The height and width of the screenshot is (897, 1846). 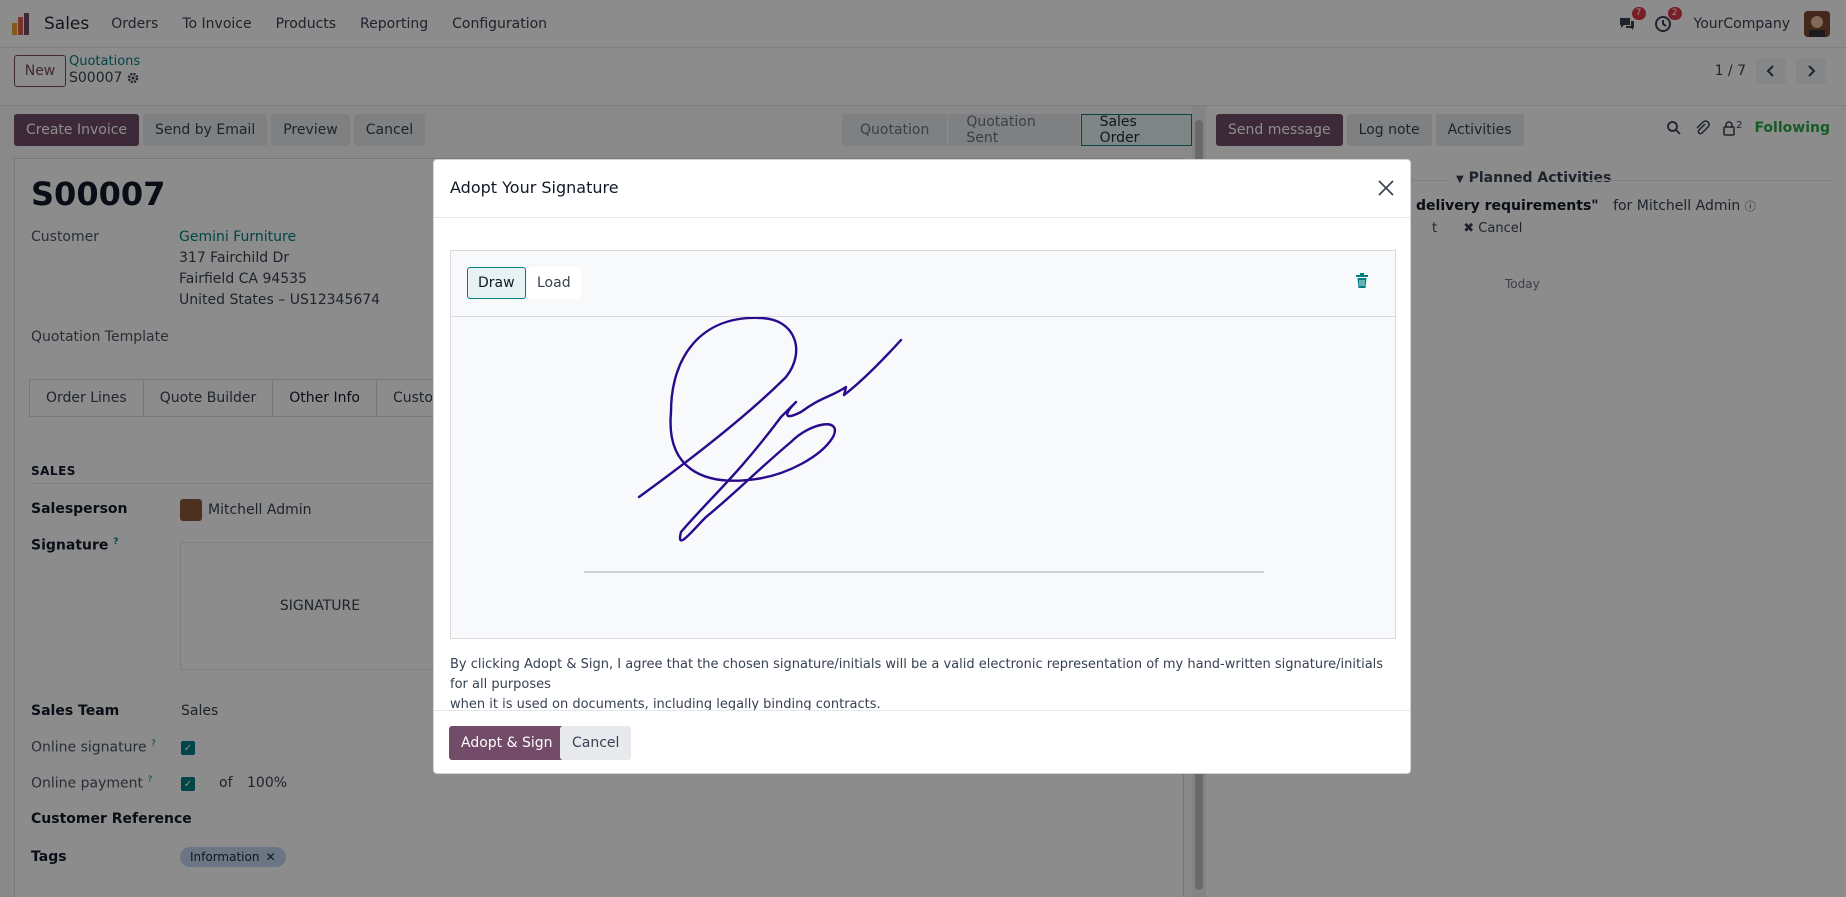 What do you see at coordinates (923, 284) in the screenshot?
I see `signature-mode-toolbar: Draw Load` at bounding box center [923, 284].